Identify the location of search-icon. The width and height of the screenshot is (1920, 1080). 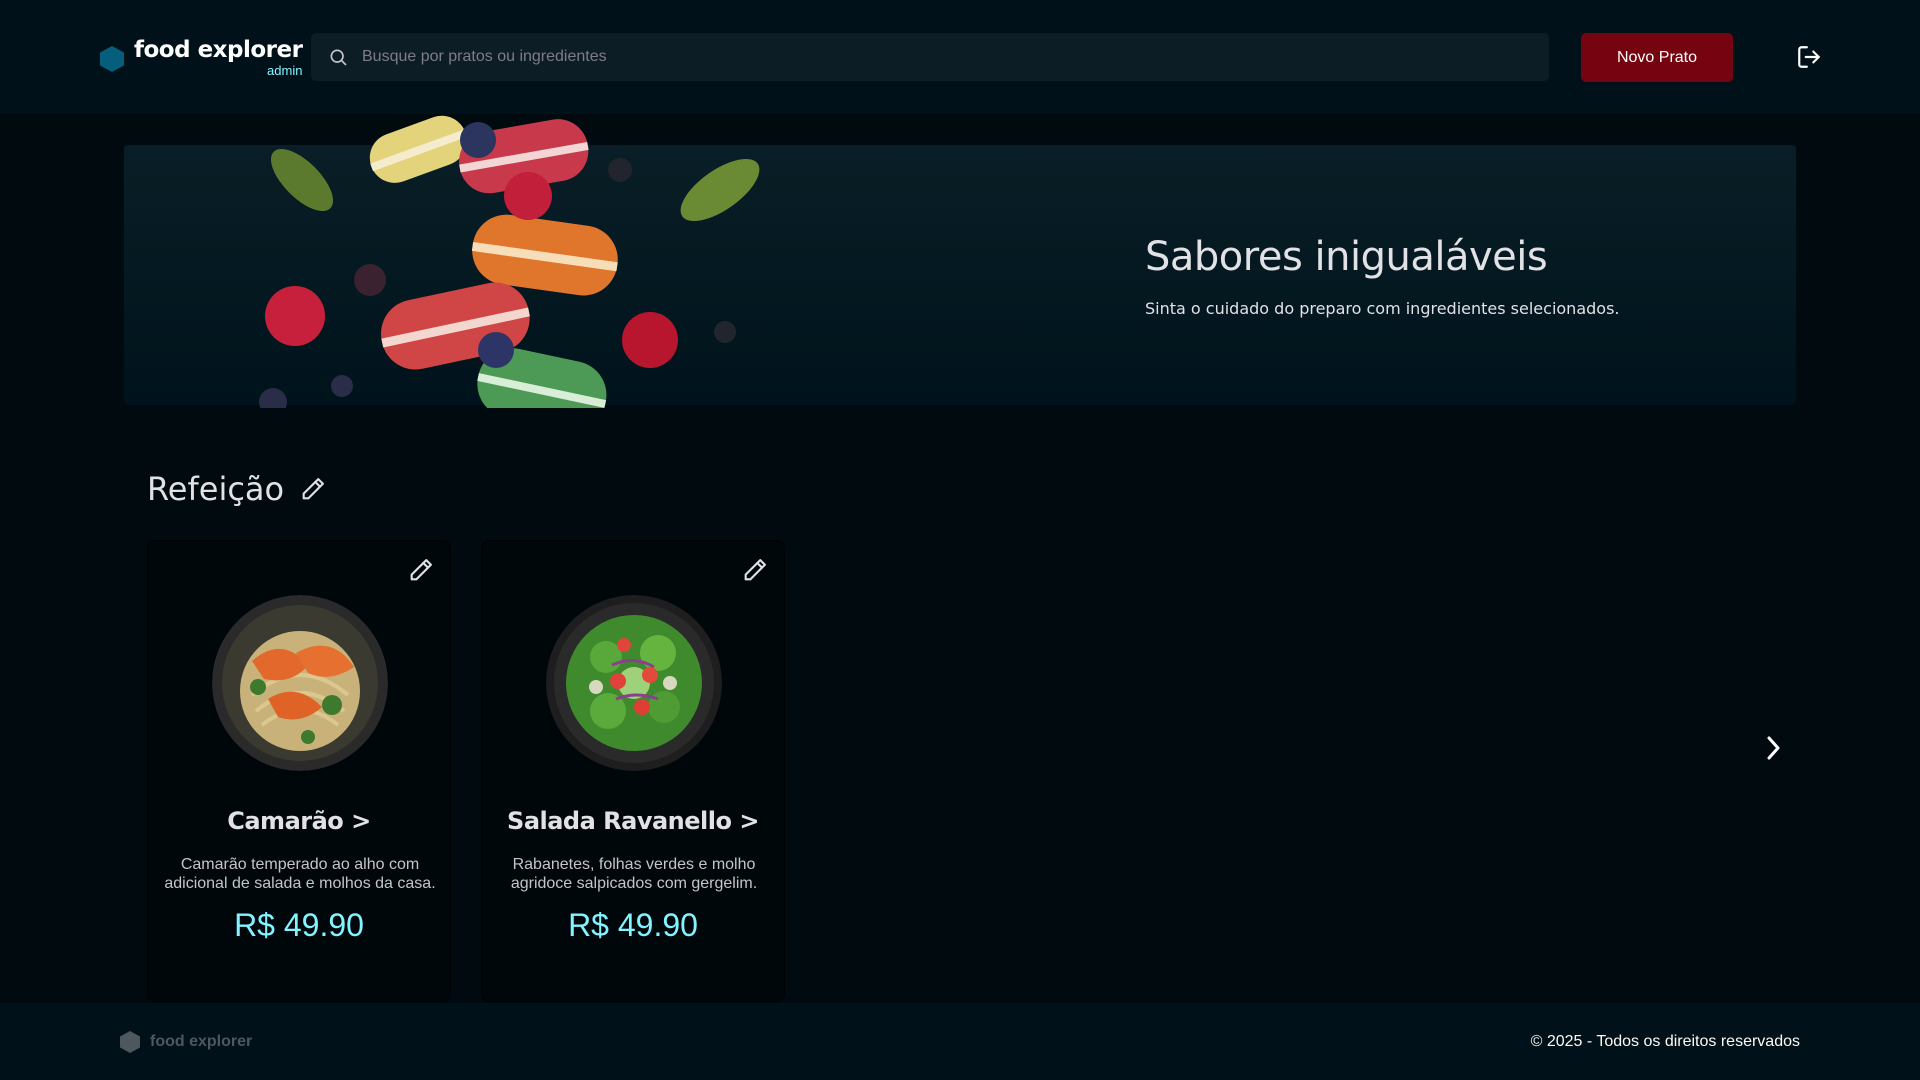
(338, 57).